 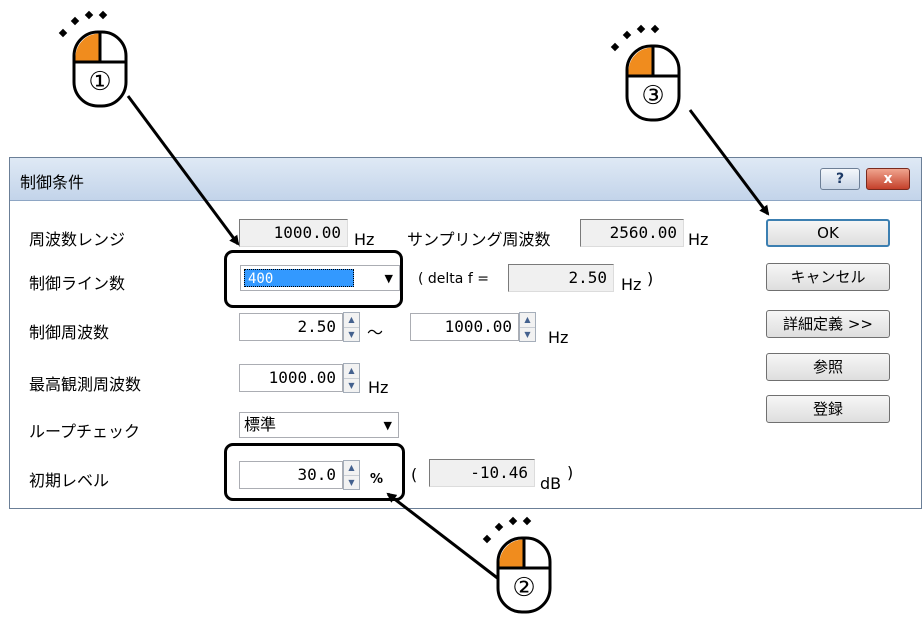 What do you see at coordinates (100, 82) in the screenshot?
I see `step1-marker: ①` at bounding box center [100, 82].